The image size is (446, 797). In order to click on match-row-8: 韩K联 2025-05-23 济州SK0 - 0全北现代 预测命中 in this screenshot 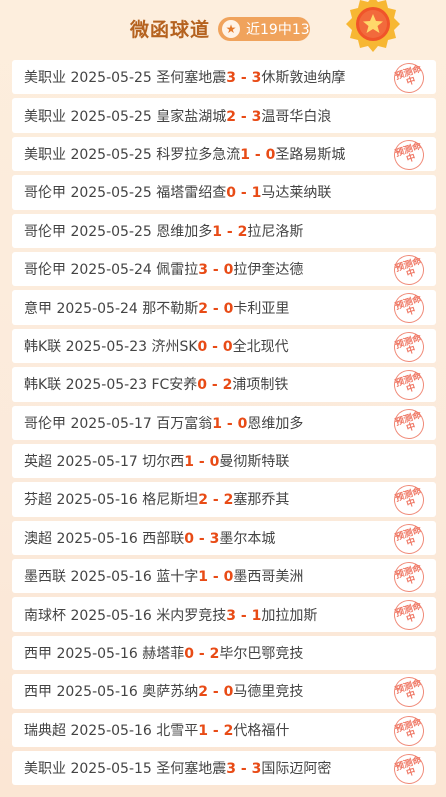, I will do `click(224, 346)`.